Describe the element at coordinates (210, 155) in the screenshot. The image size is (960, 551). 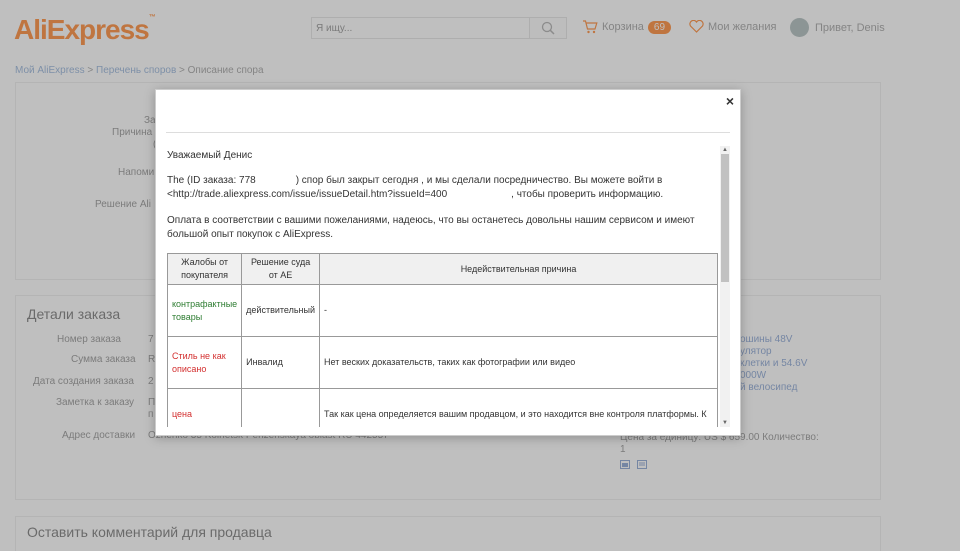
I see `greeting-line: Уважаемый Денис` at that location.